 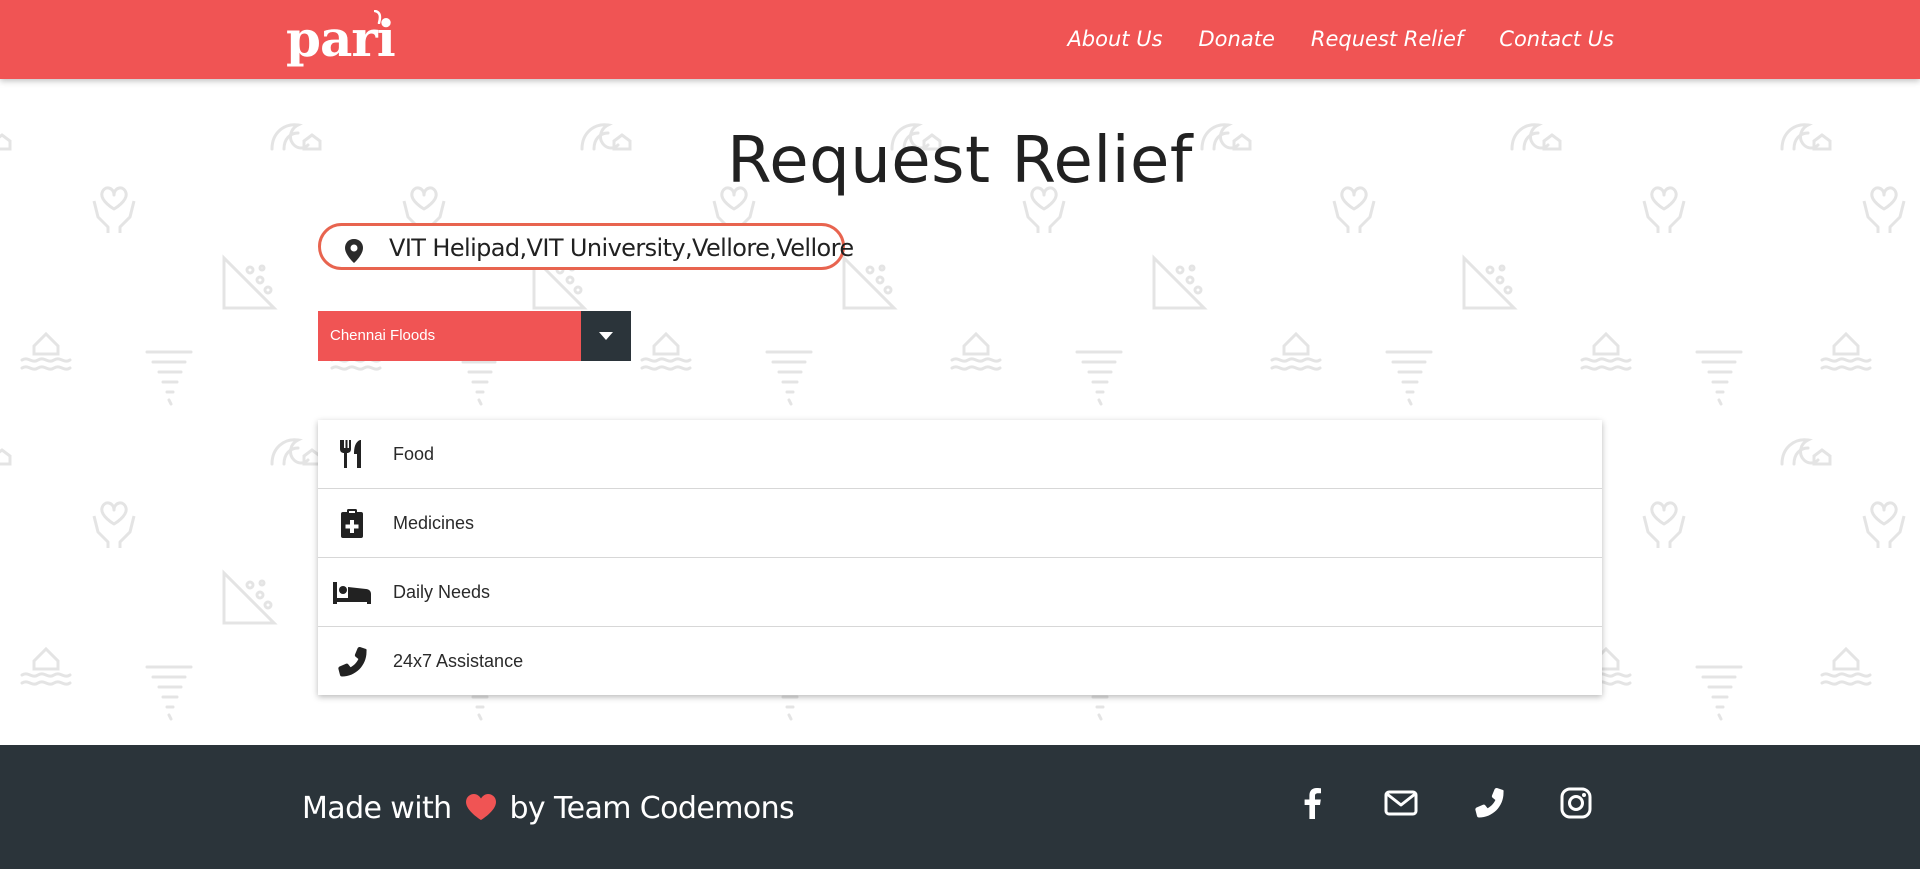 I want to click on relief-option-food: Food, so click(x=960, y=454).